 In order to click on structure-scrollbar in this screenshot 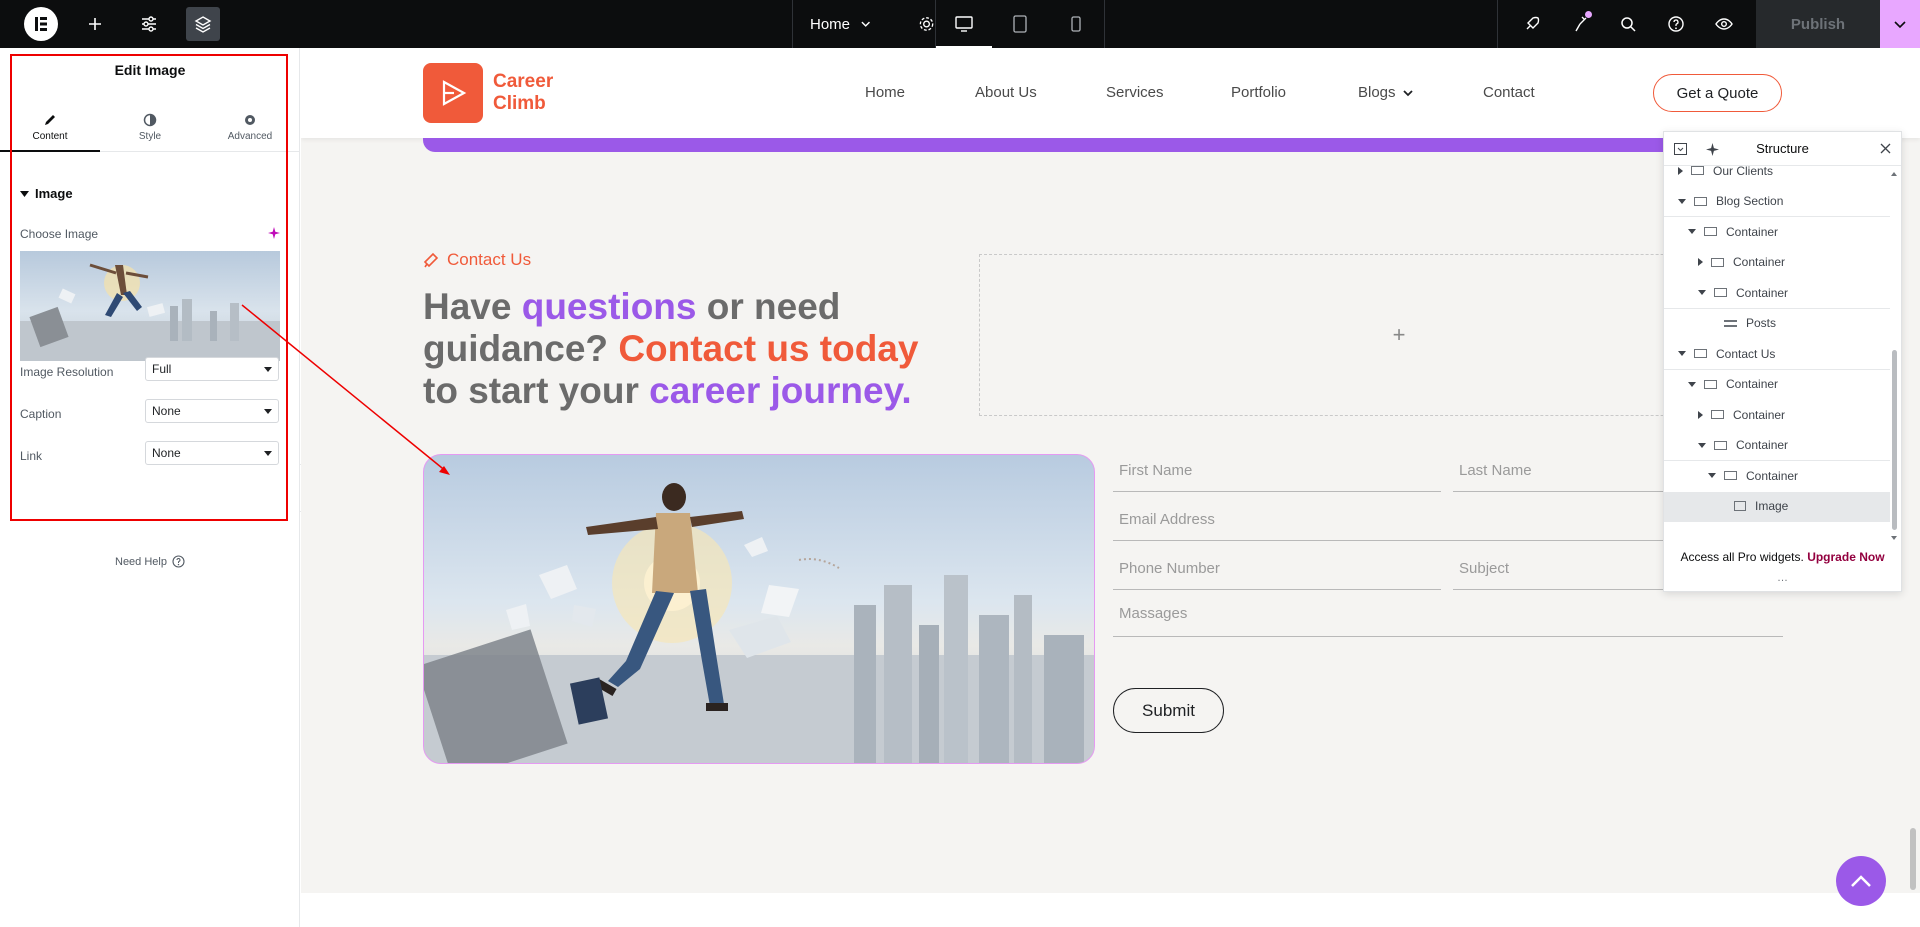, I will do `click(1894, 440)`.